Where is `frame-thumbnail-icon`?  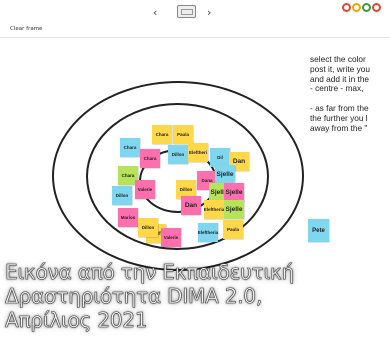
frame-thumbnail-icon is located at coordinates (186, 11).